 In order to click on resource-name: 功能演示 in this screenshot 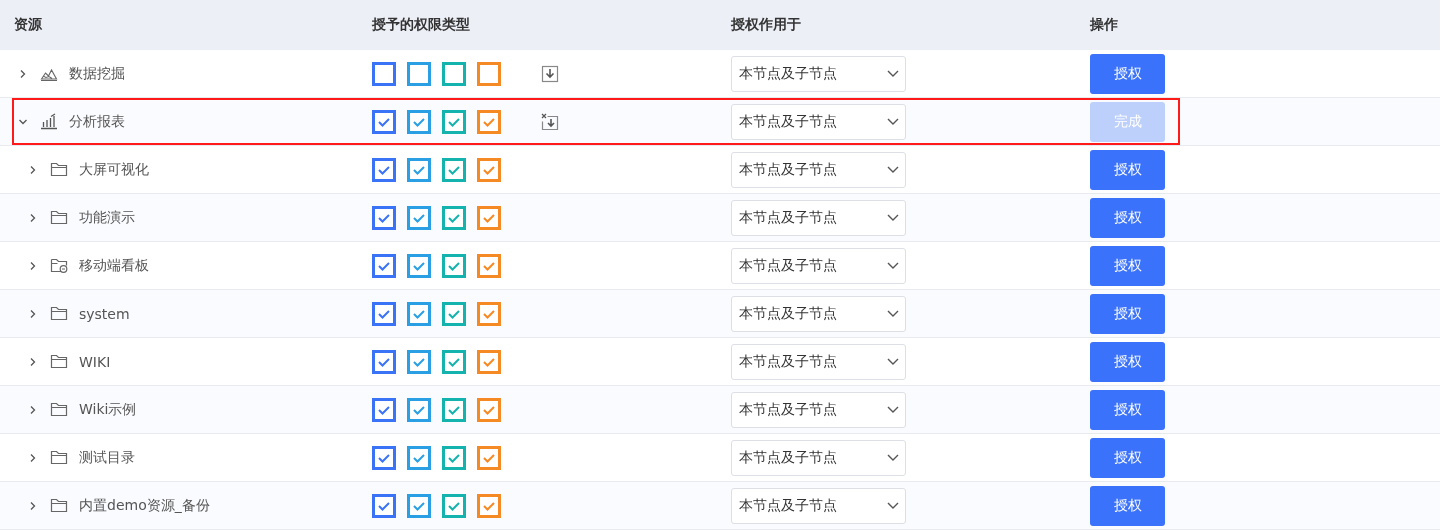, I will do `click(107, 217)`.